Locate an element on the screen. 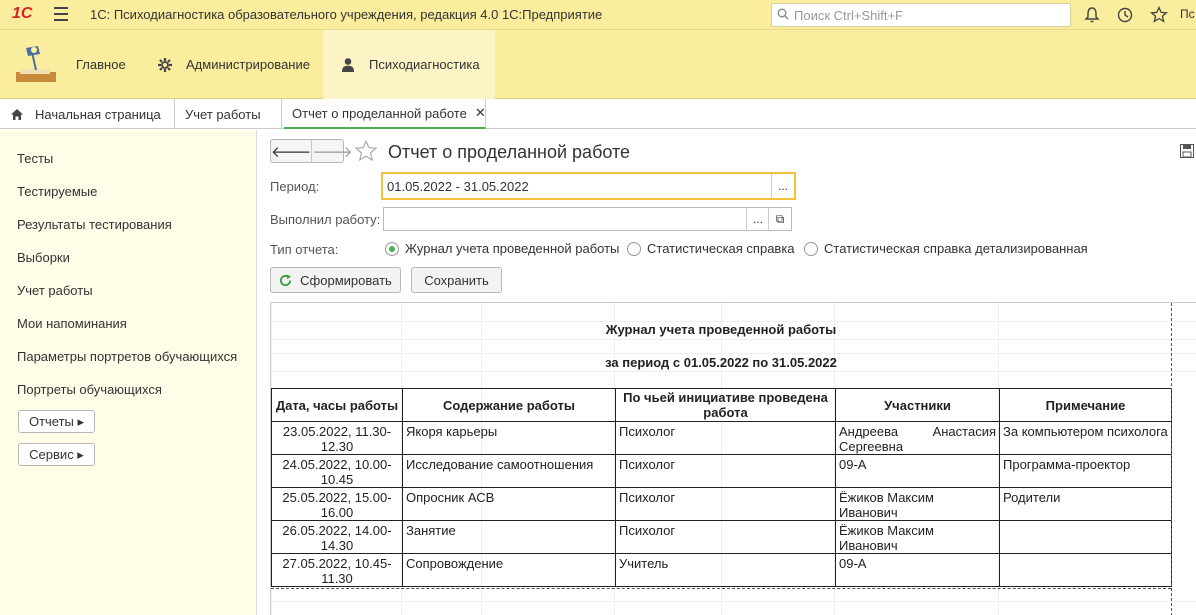 This screenshot has width=1196, height=615. app-logo: 1С is located at coordinates (22, 14).